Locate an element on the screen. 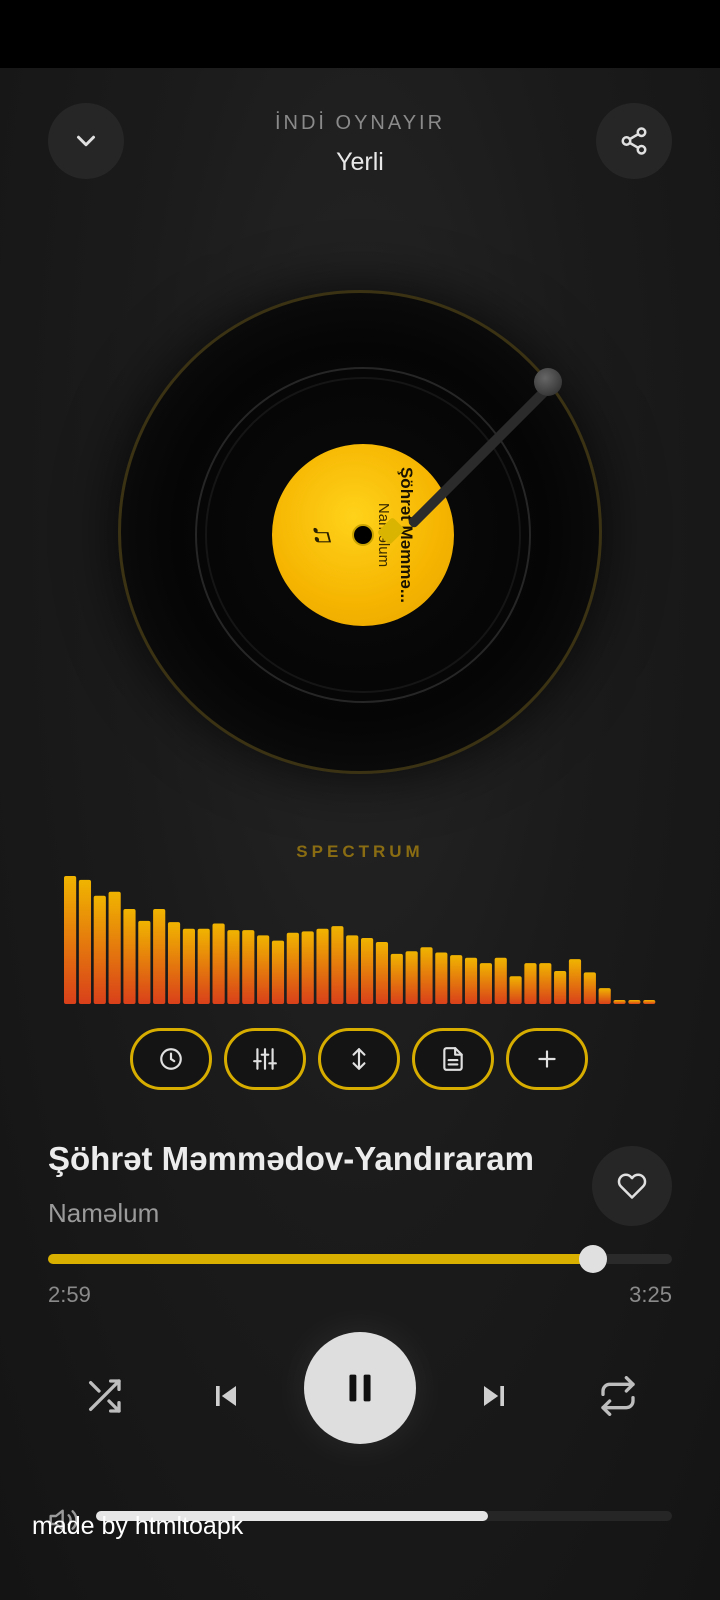 Image resolution: width=720 pixels, height=1600 pixels. pause-icon is located at coordinates (360, 1388).